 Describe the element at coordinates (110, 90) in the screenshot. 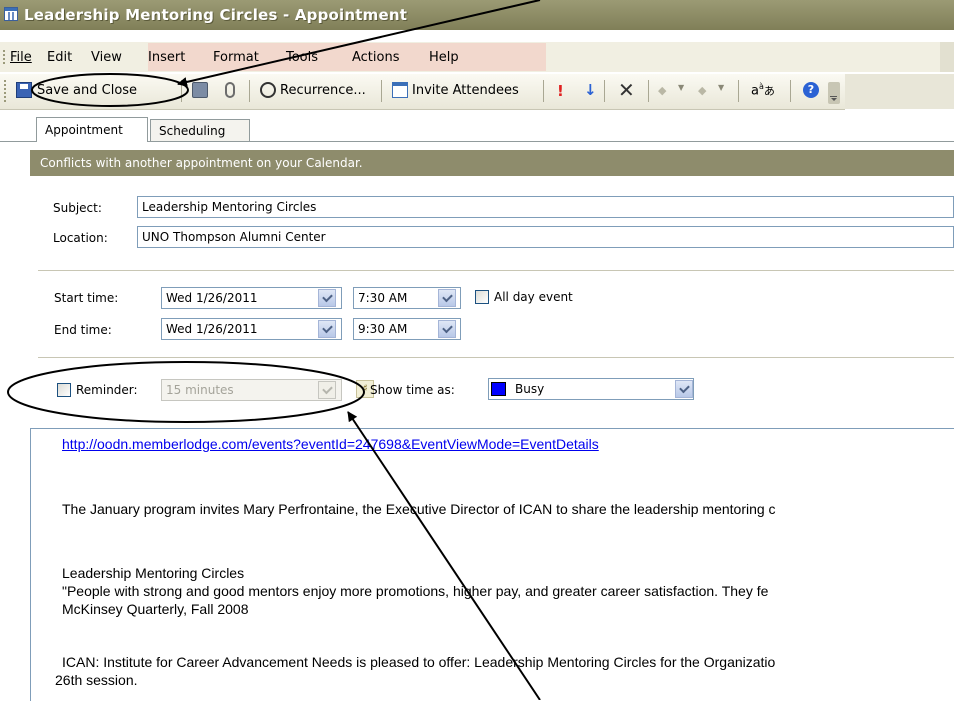

I see `save-and-close-highlight` at that location.